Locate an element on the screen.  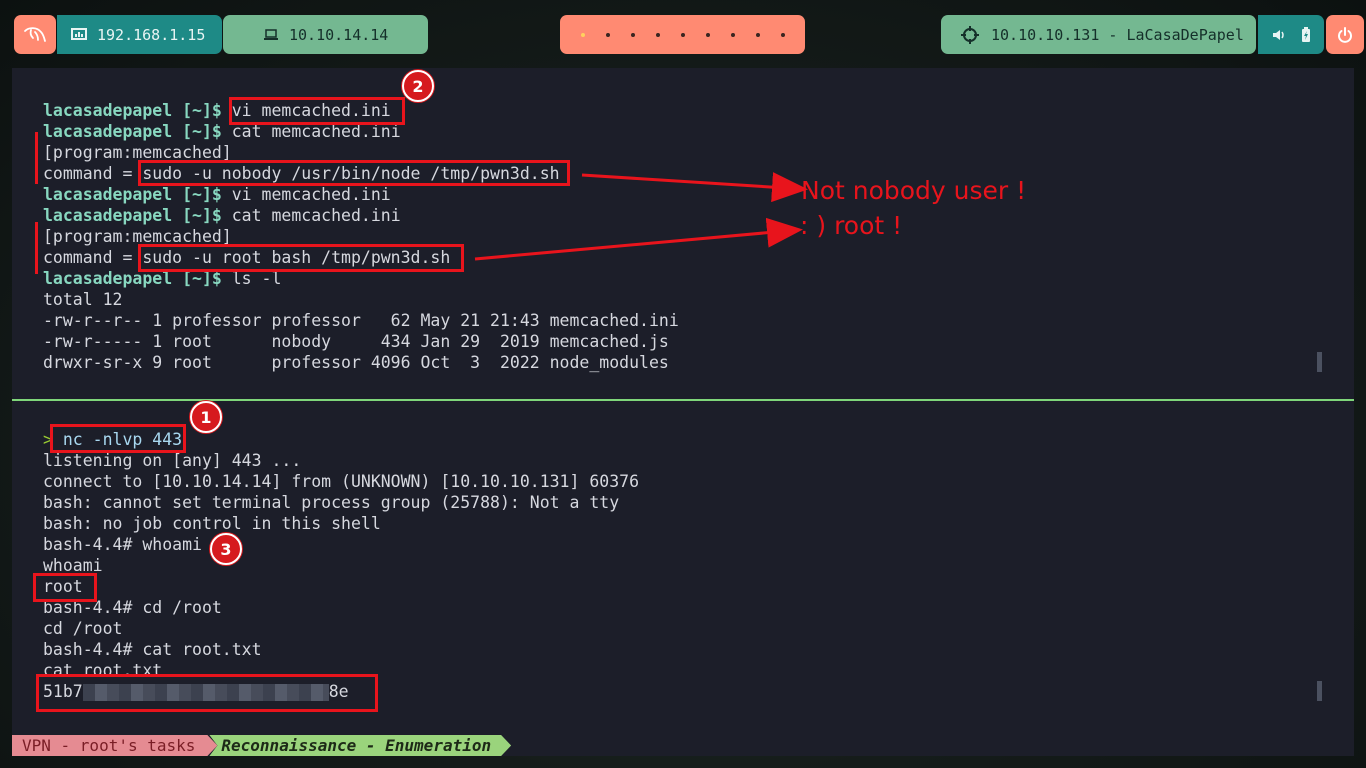
session-name: VPN - root's tasks is located at coordinates (114, 745).